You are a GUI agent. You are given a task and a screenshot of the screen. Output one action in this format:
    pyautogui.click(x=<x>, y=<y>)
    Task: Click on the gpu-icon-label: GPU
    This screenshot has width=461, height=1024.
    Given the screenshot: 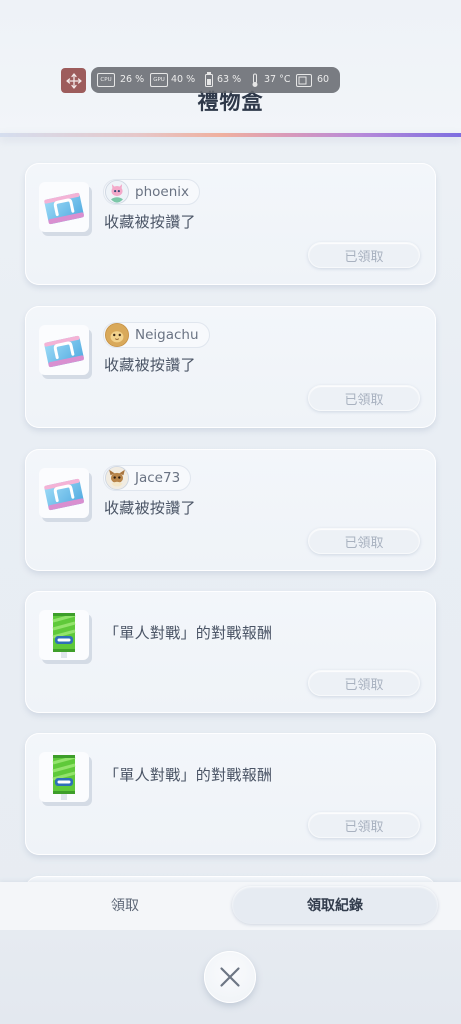 What is the action you would take?
    pyautogui.click(x=159, y=80)
    